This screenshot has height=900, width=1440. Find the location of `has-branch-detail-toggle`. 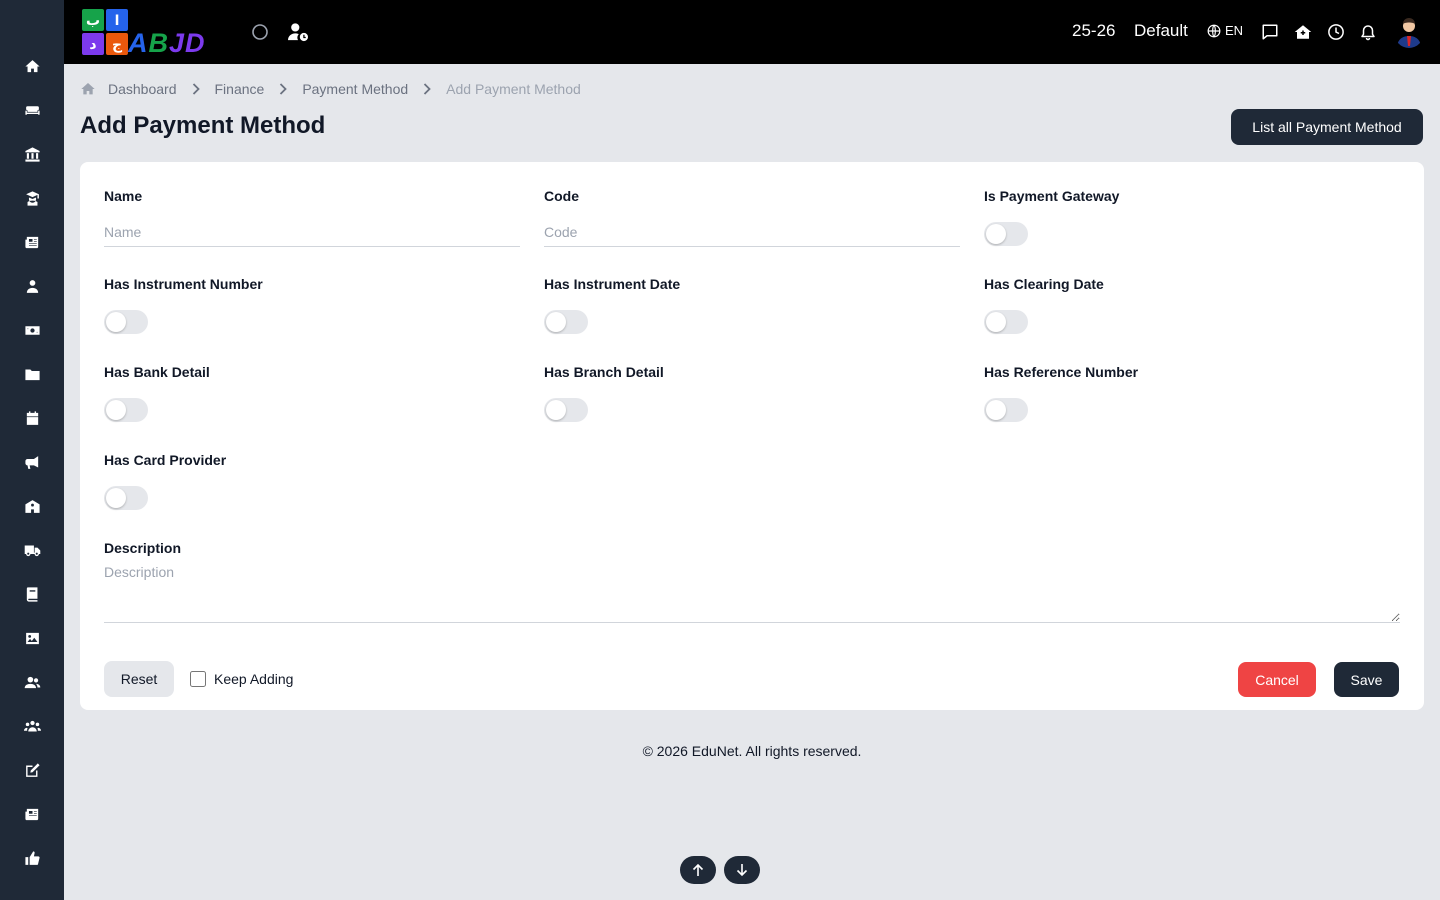

has-branch-detail-toggle is located at coordinates (566, 410).